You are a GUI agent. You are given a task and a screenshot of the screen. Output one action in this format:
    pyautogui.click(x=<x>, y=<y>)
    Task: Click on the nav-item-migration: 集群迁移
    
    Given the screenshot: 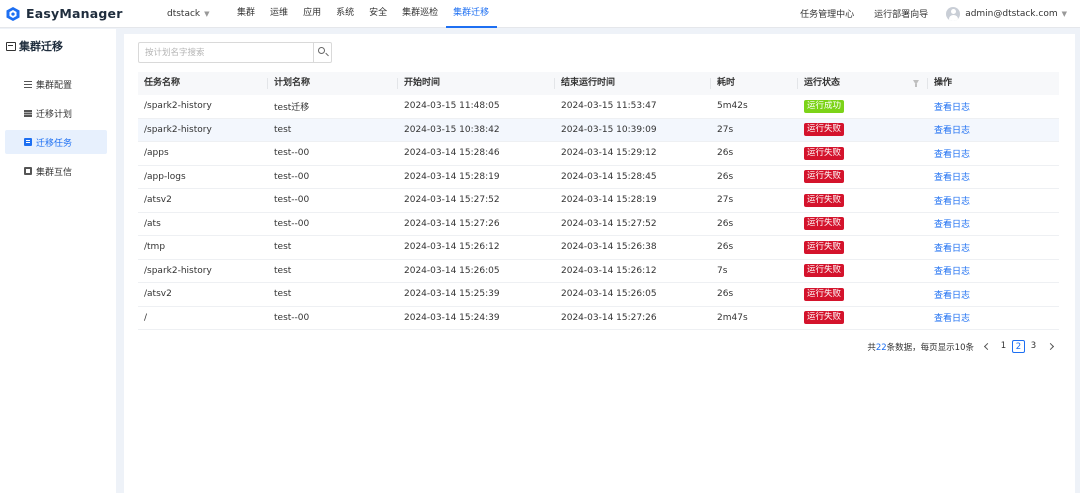 What is the action you would take?
    pyautogui.click(x=471, y=14)
    